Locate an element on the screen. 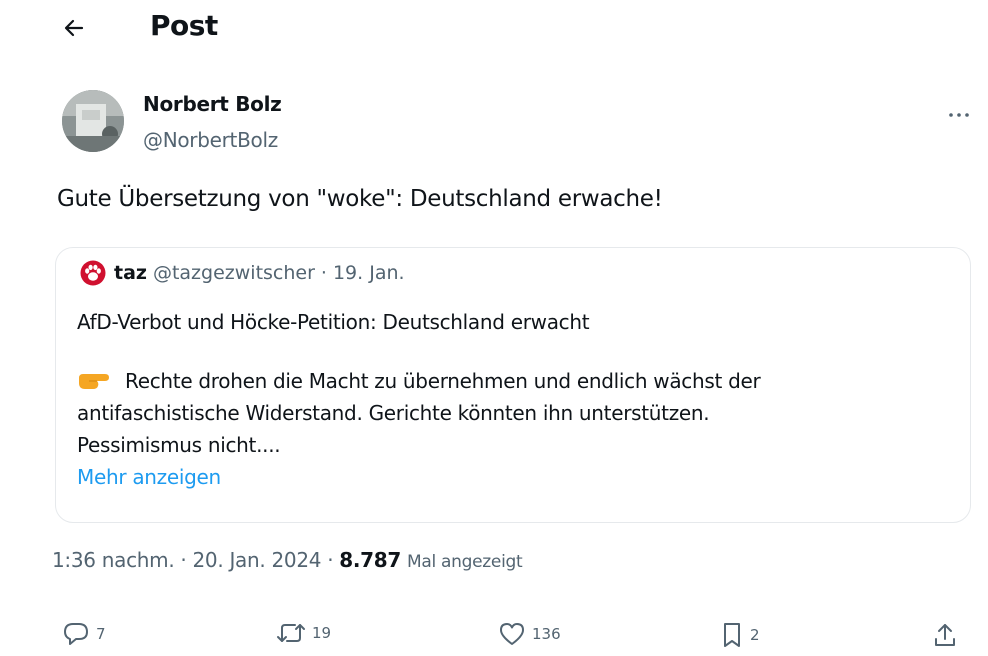  taz-paw-logo-icon is located at coordinates (93, 273).